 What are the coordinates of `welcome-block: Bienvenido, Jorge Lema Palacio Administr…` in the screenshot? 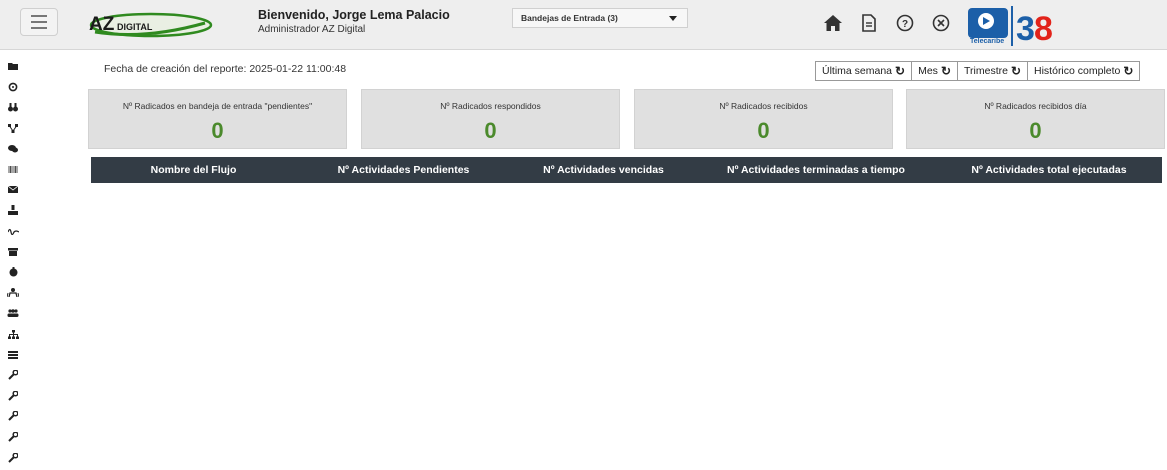 It's located at (354, 21).